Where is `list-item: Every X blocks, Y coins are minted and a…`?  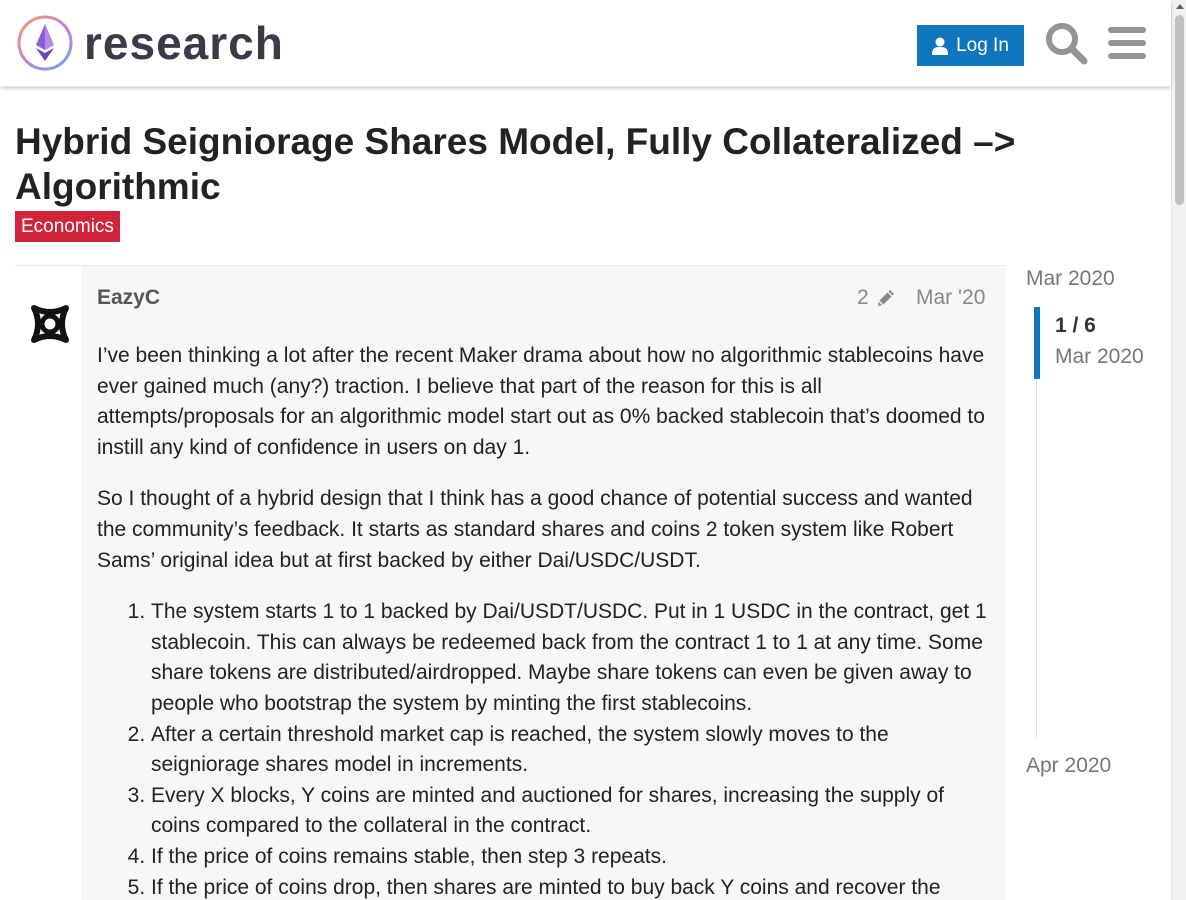
list-item: Every X blocks, Y coins are minted and a… is located at coordinates (569, 811).